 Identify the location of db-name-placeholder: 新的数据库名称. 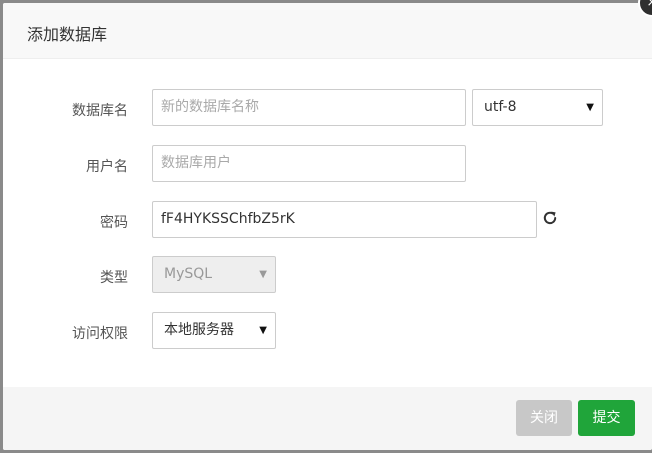
(210, 107).